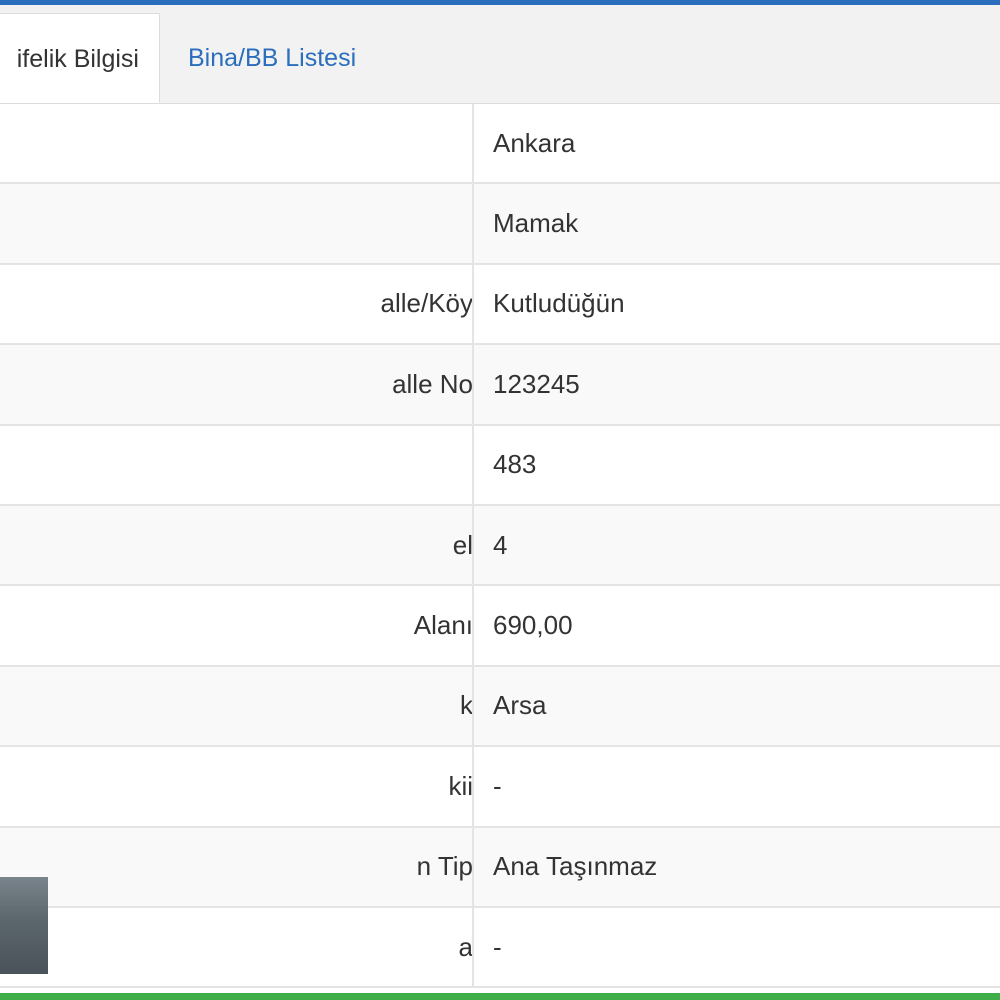 Image resolution: width=1000 pixels, height=1000 pixels. I want to click on row-value: Ankara, so click(534, 142).